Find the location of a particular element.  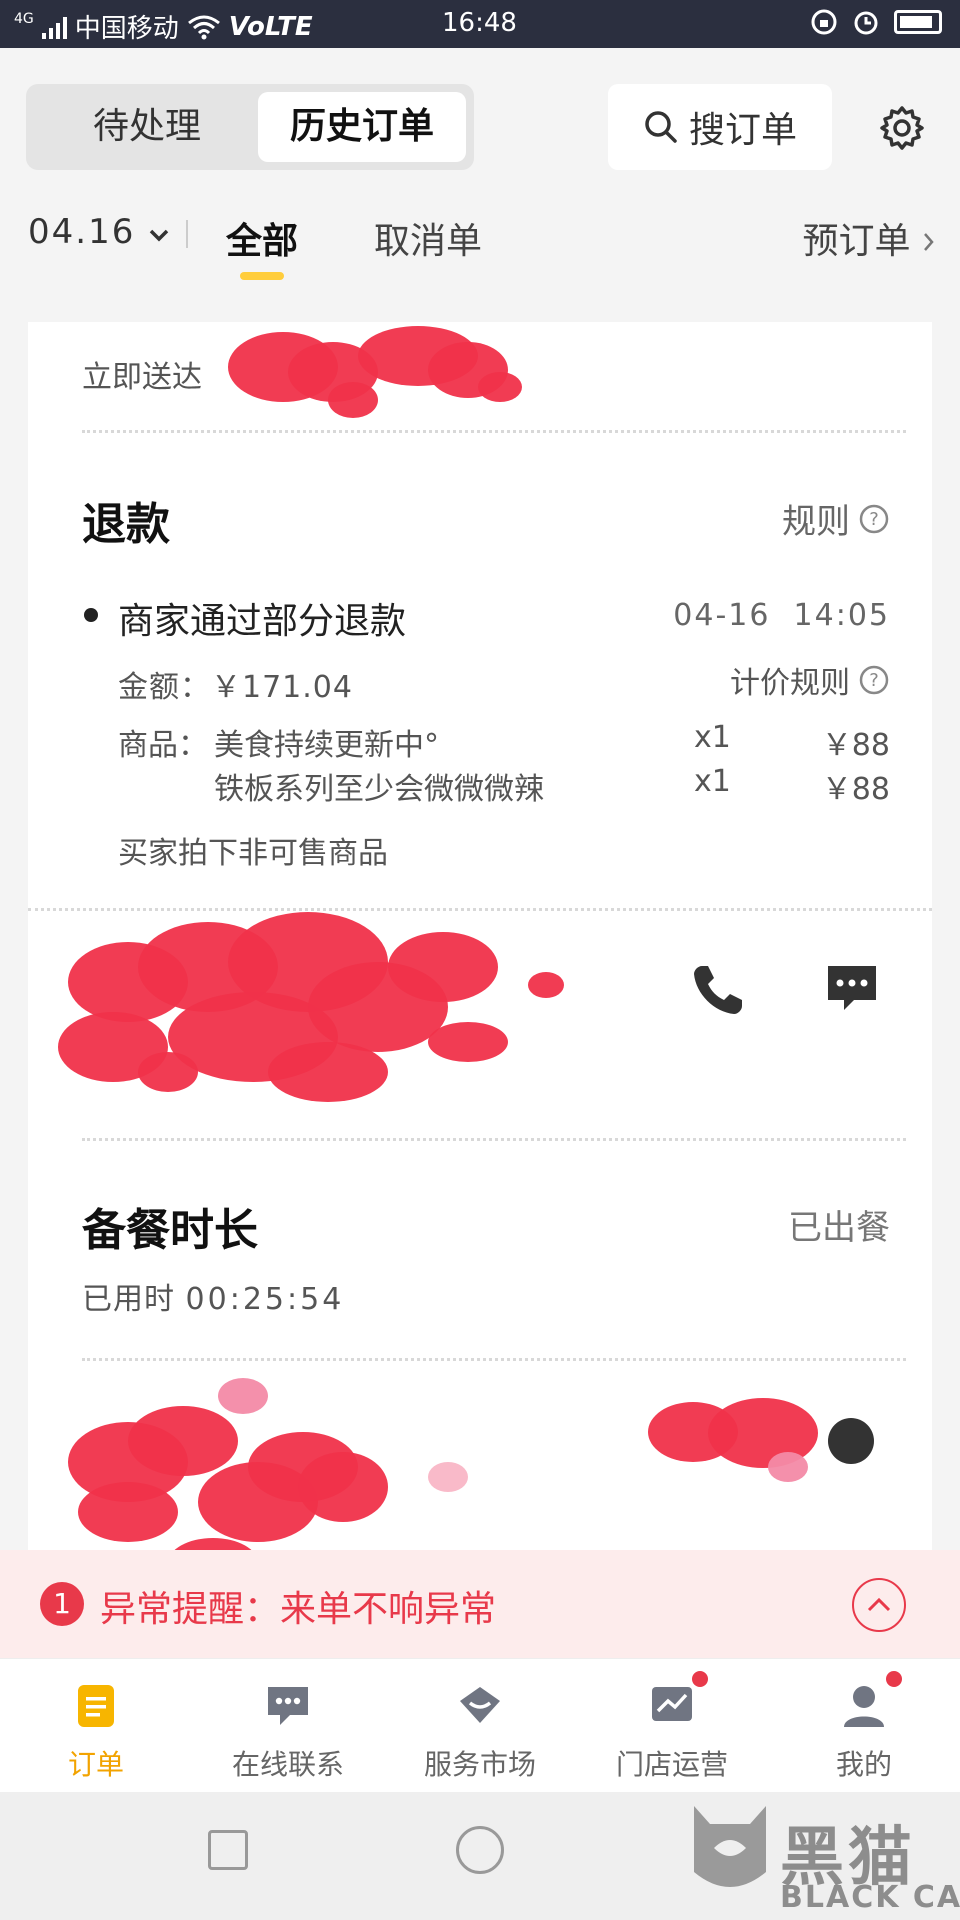

refund-amount-row: 金额：￥171.04 is located at coordinates (235, 684).